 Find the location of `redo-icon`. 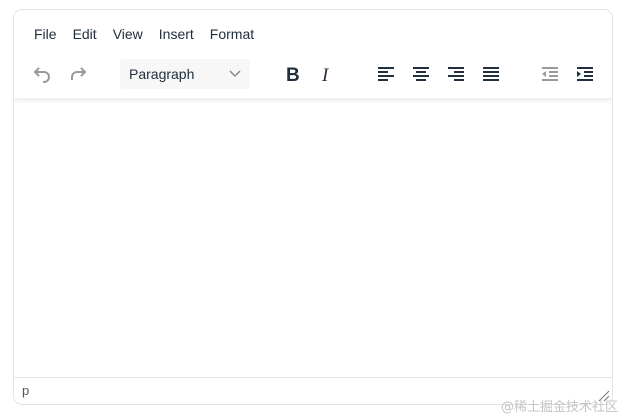

redo-icon is located at coordinates (79, 73).